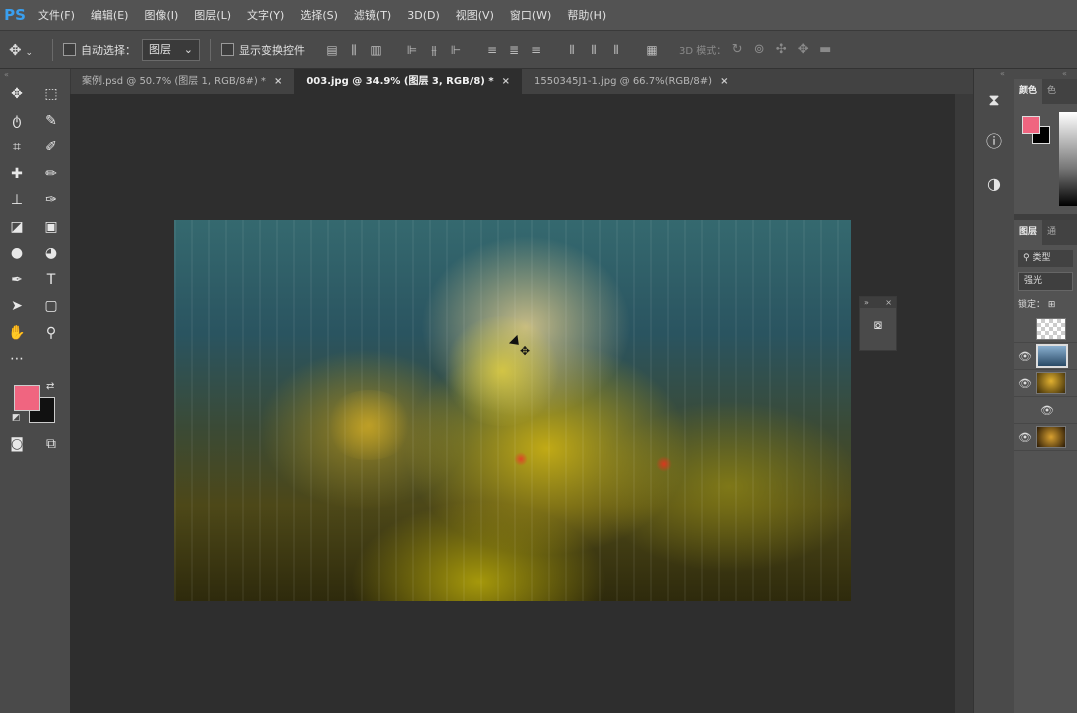 The image size is (1080, 713). Describe the element at coordinates (530, 15) in the screenshot. I see `menu-window: 窗口(W)` at that location.